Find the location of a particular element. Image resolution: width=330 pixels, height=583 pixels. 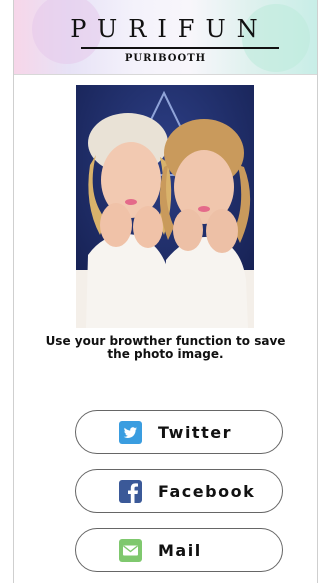

header-divider is located at coordinates (165, 74).